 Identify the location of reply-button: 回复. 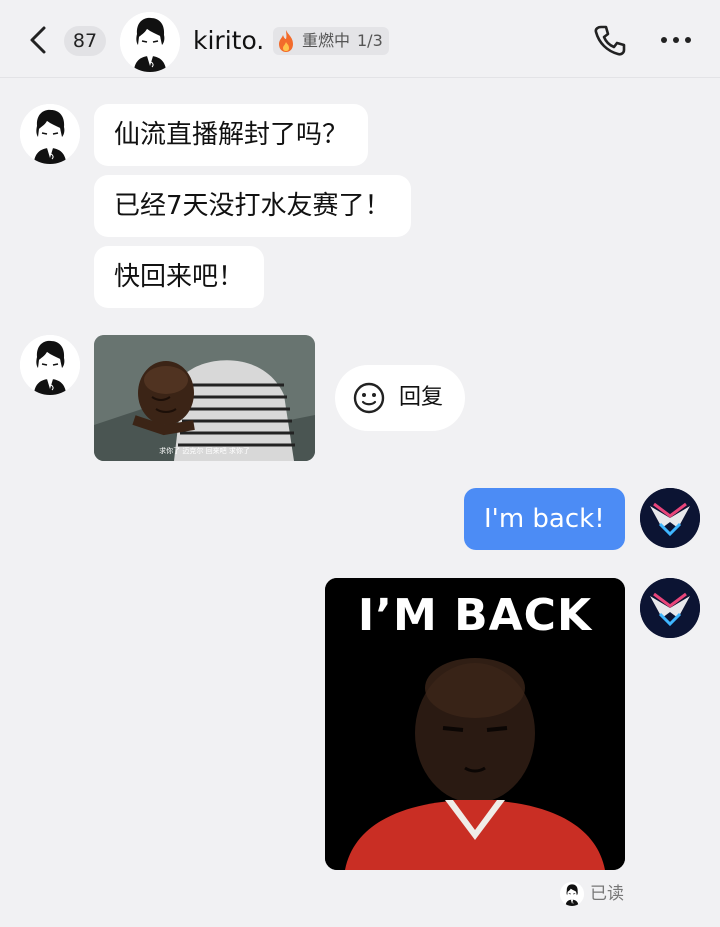
(400, 398).